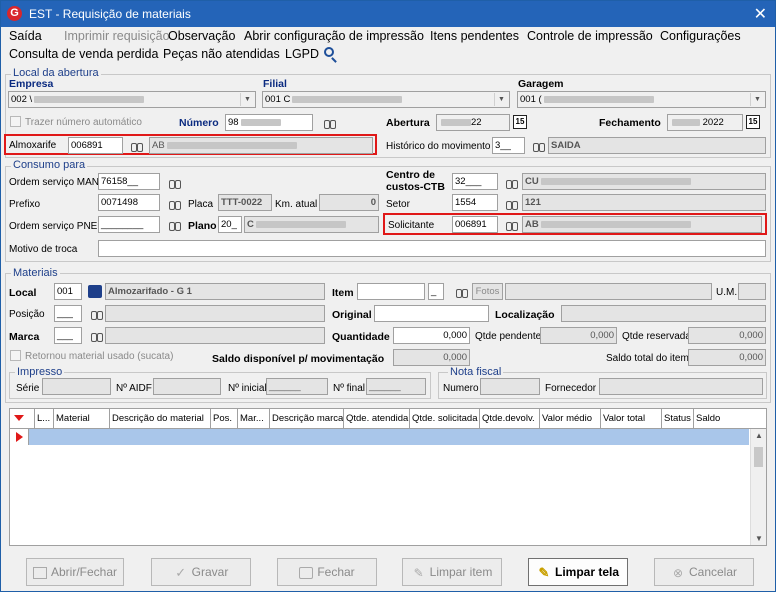 Image resolution: width=776 pixels, height=592 pixels. I want to click on abrir-fechar-button: Abrir/Fechar, so click(75, 572).